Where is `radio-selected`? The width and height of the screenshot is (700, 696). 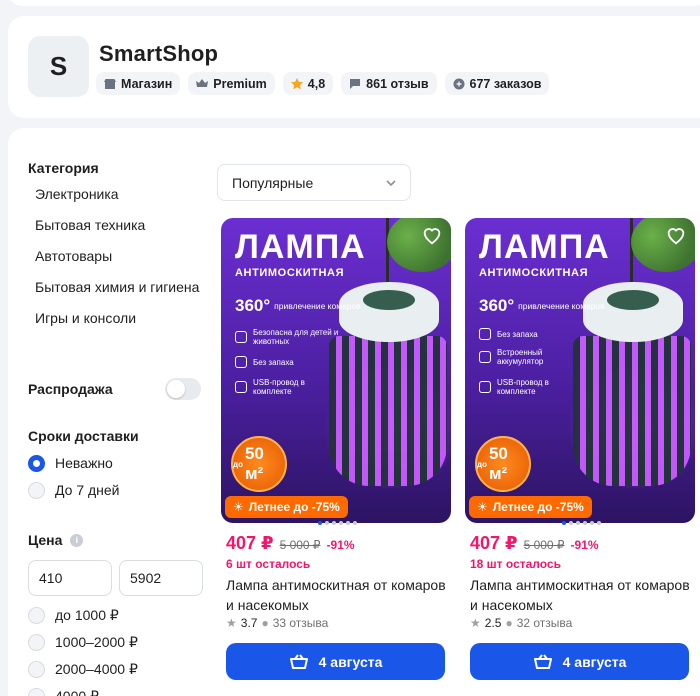 radio-selected is located at coordinates (36, 463).